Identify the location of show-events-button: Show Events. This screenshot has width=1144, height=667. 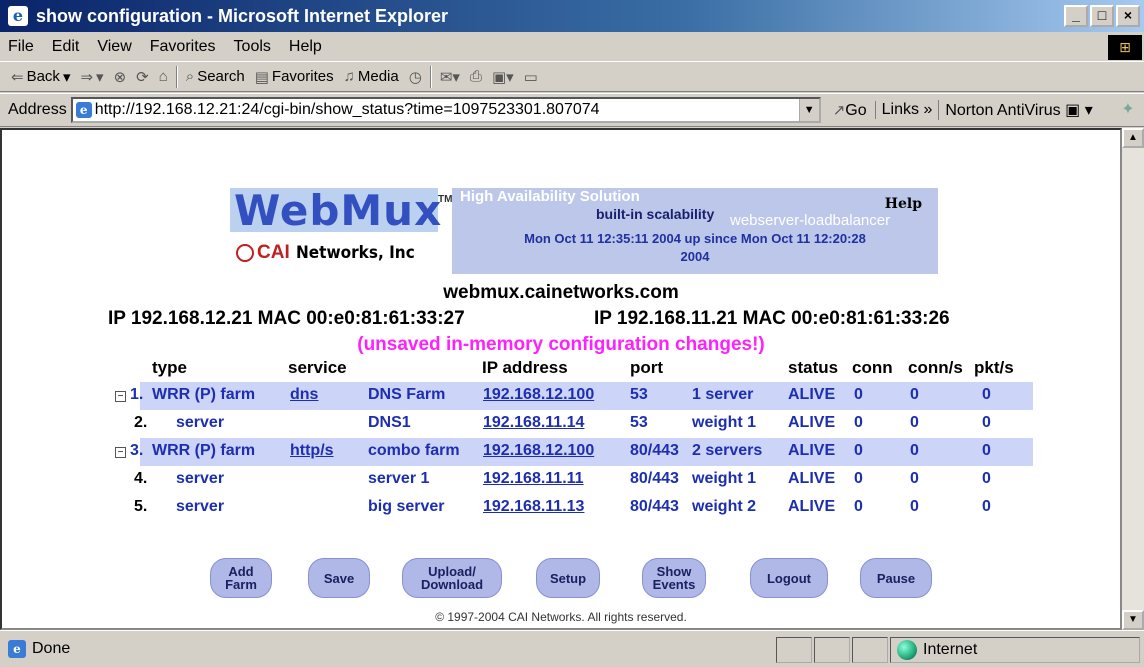
(674, 578).